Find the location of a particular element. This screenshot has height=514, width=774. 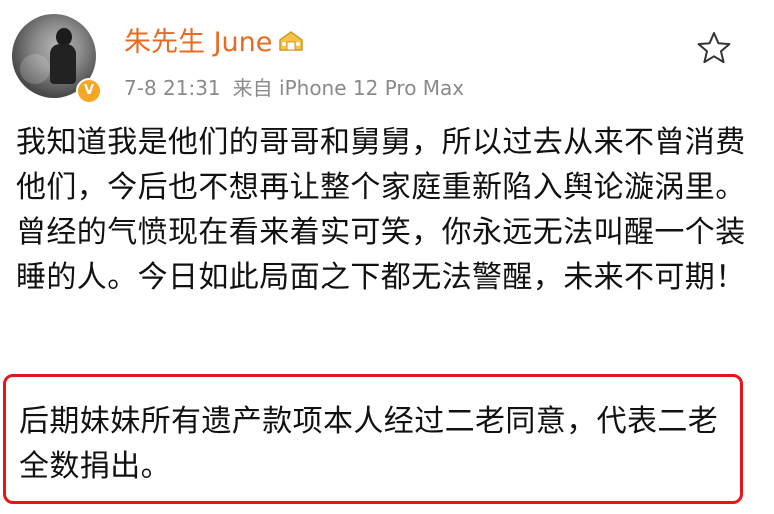

post-meta: 7-8 21:31 来自 iPhone 12 Pro Max is located at coordinates (294, 88).